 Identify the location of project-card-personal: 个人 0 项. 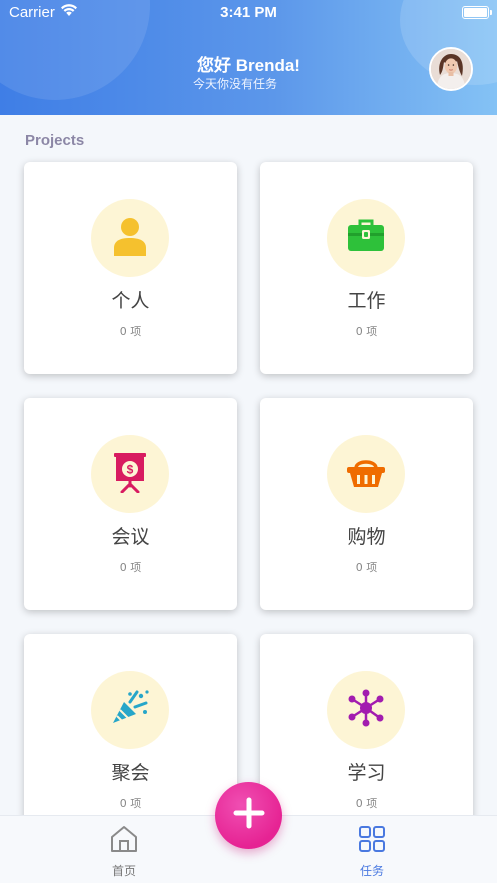
(130, 268).